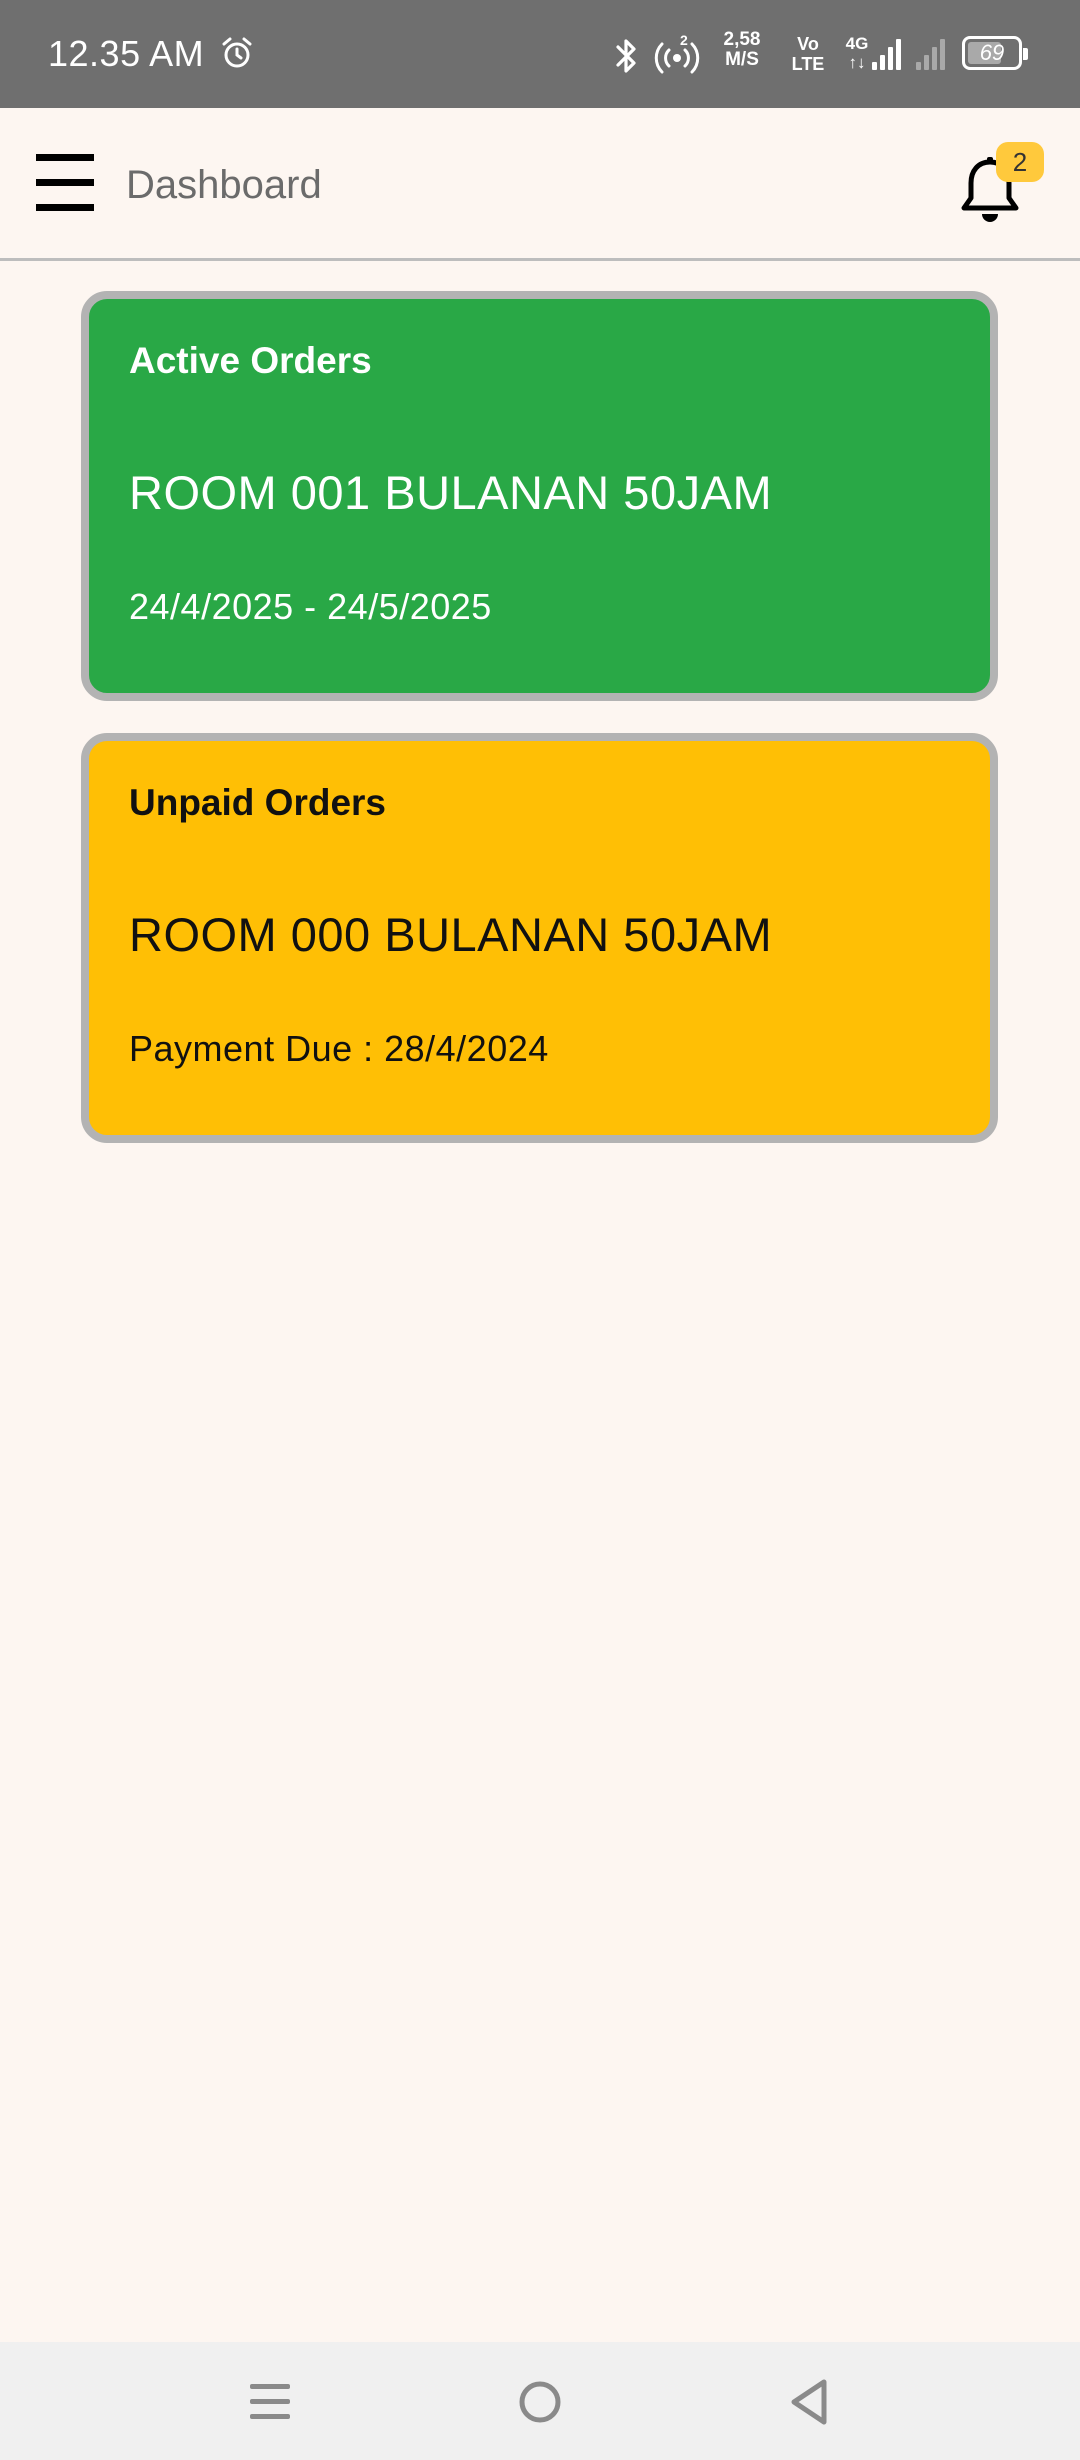 The image size is (1080, 2460). I want to click on network-speed: 2,58 M/S, so click(742, 50).